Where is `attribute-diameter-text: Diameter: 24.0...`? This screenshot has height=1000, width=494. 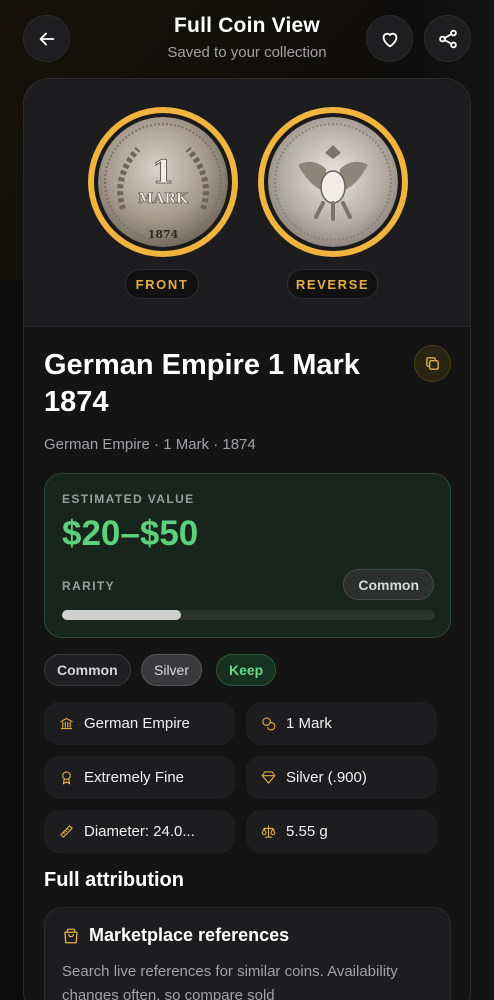
attribute-diameter-text: Diameter: 24.0... is located at coordinates (139, 831).